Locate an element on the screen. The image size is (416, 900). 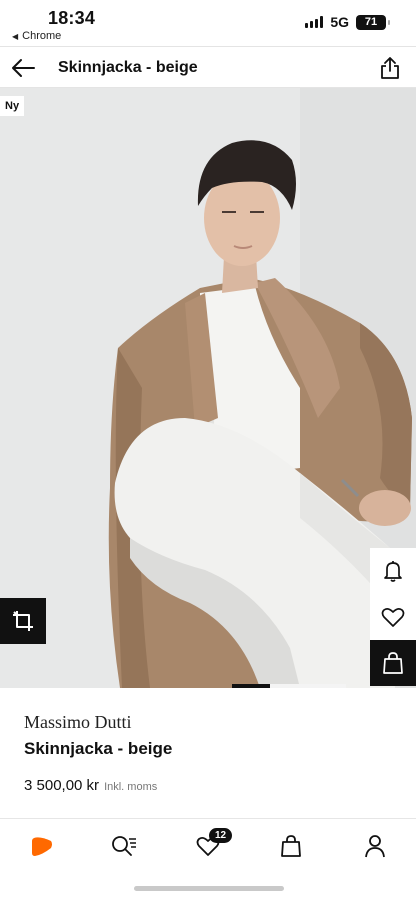
status-time: 18:34 is located at coordinates (72, 18).